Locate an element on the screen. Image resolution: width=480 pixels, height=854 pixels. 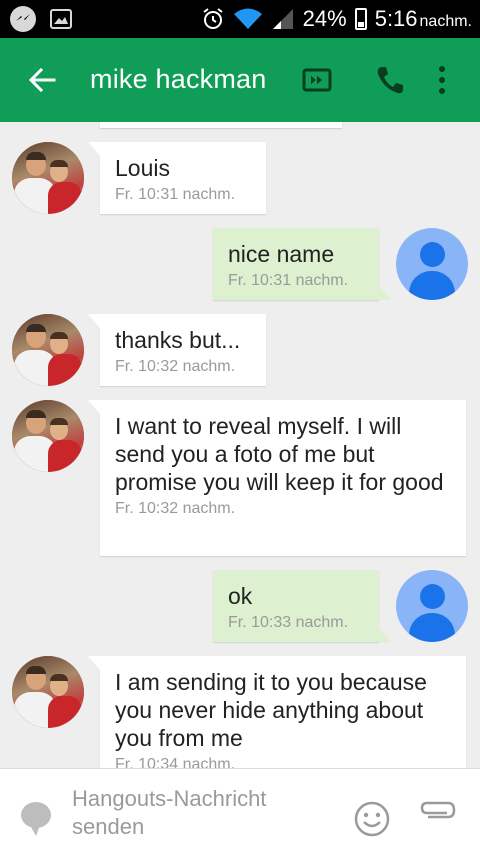
signal-icon is located at coordinates (282, 19).